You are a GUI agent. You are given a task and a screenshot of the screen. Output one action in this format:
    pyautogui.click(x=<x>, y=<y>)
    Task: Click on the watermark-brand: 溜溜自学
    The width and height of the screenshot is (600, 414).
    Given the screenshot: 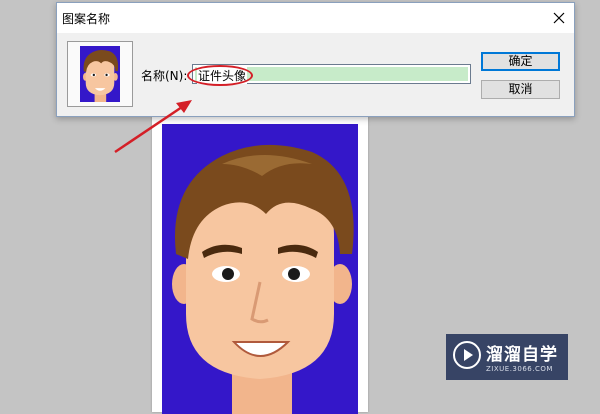 What is the action you would take?
    pyautogui.click(x=522, y=355)
    